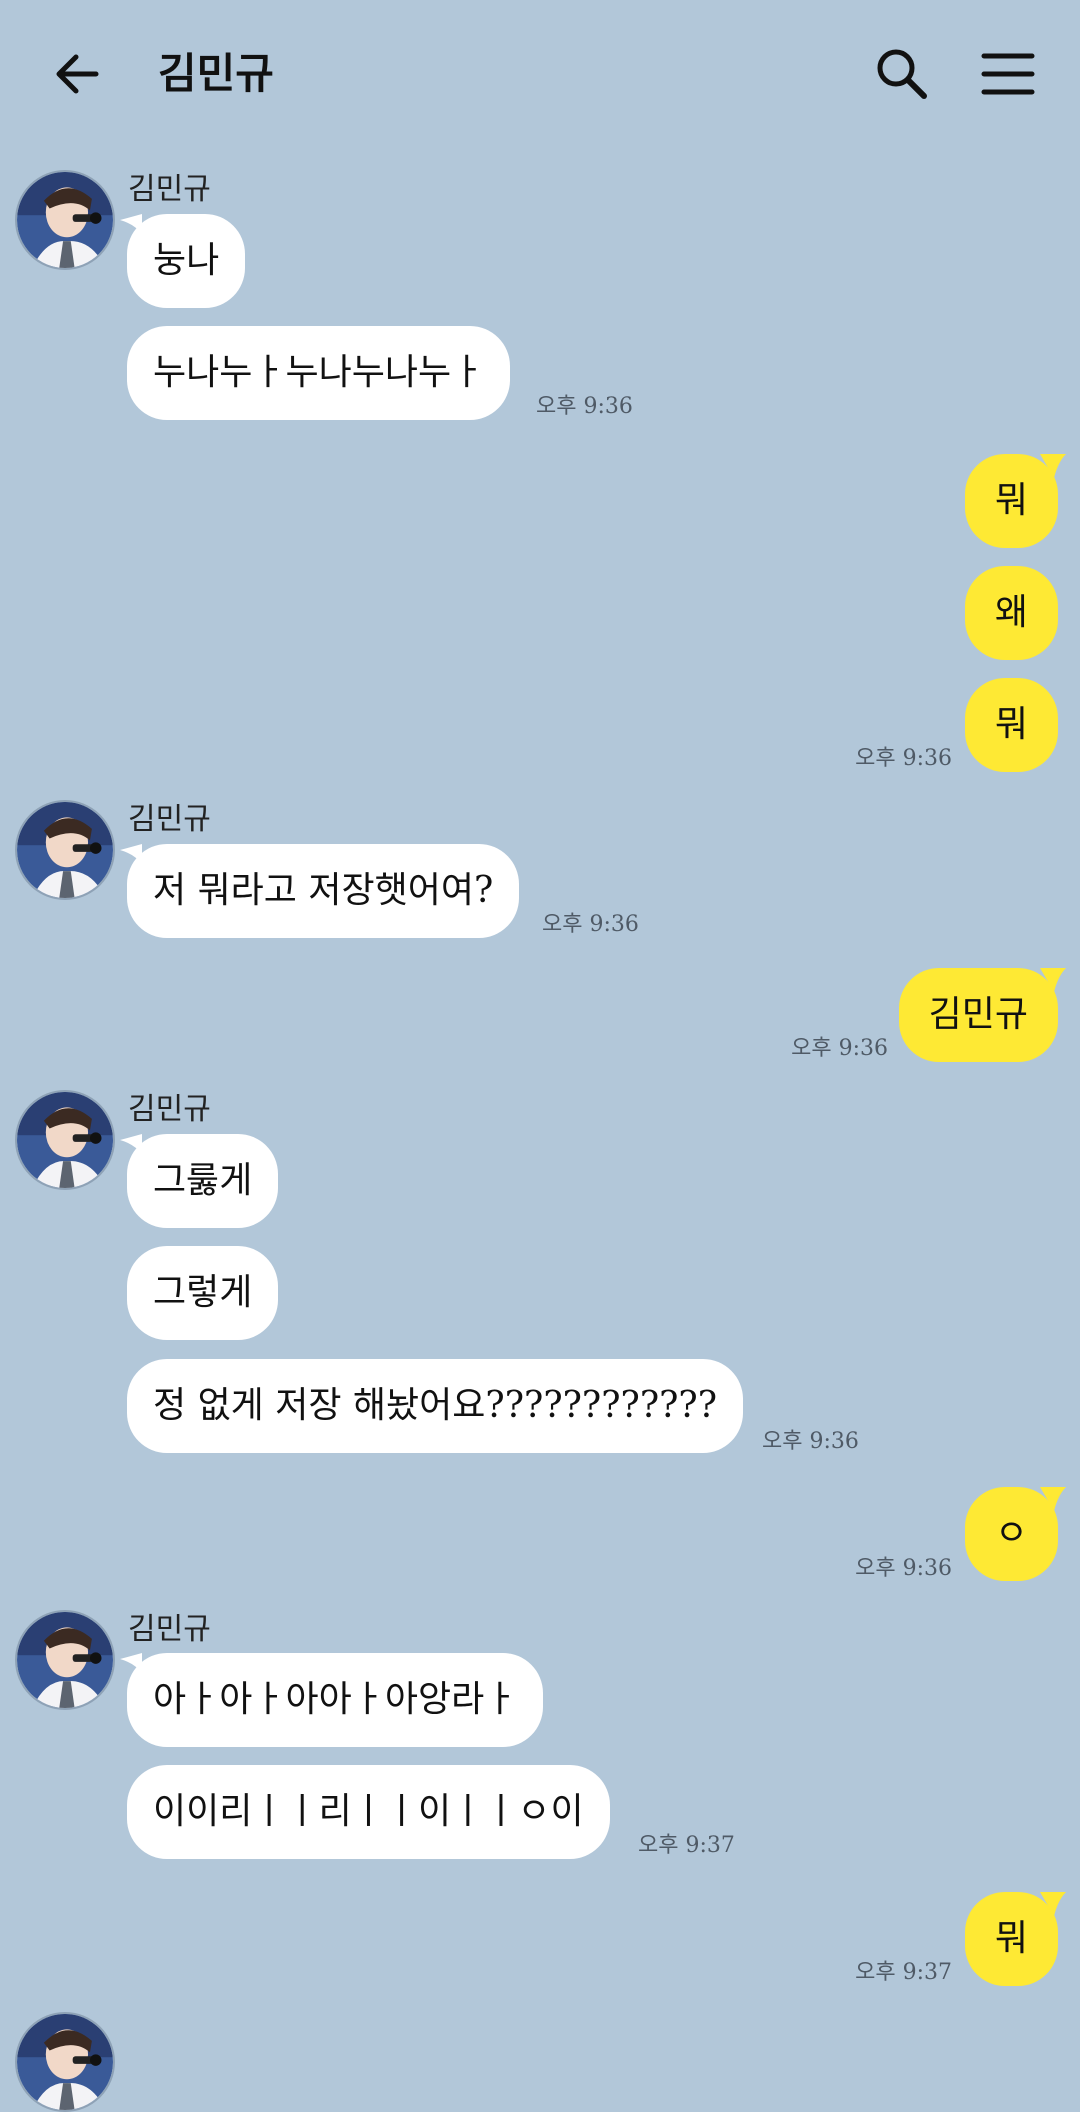  What do you see at coordinates (323, 891) in the screenshot?
I see `message-bubble: 저 뭐라고 저장햇어여?` at bounding box center [323, 891].